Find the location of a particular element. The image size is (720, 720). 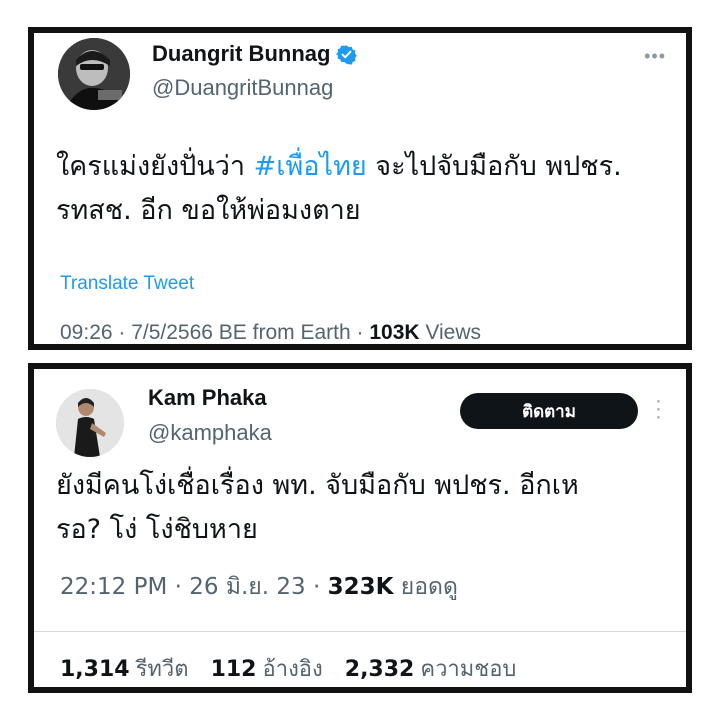

user-handle: @DuangritBunnag is located at coordinates (242, 88).